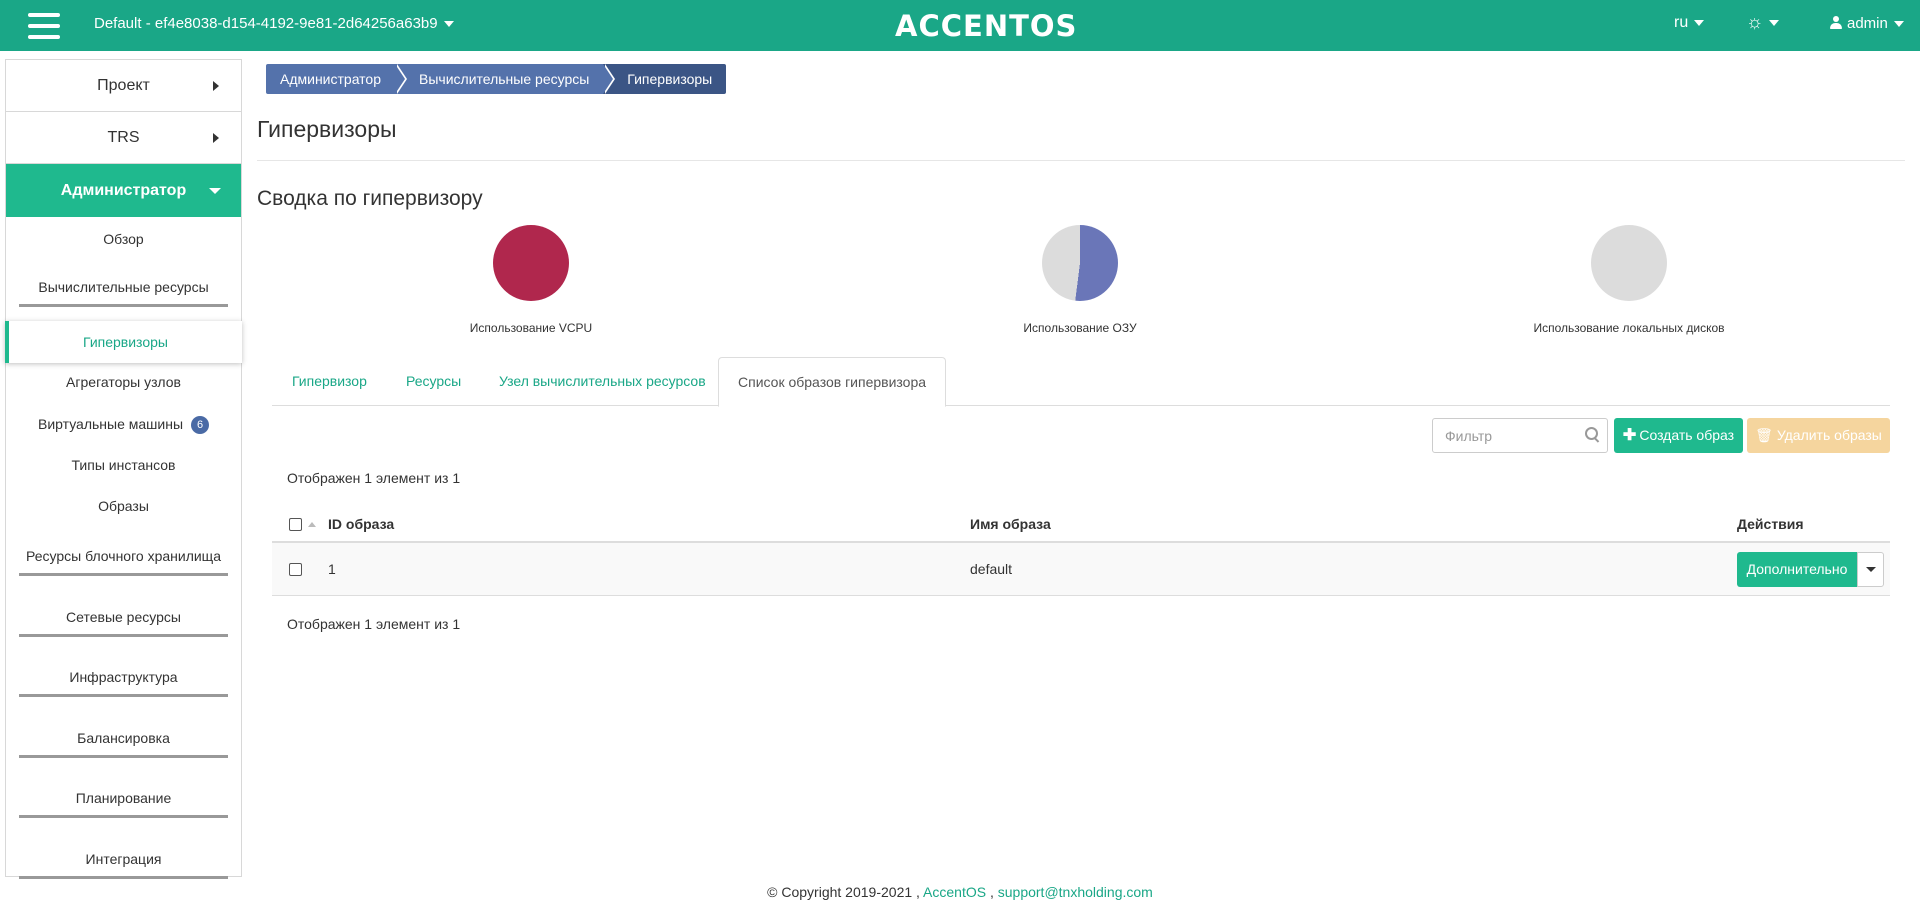 The height and width of the screenshot is (905, 1920). I want to click on sidebar-item-images: Образы, so click(123, 506).